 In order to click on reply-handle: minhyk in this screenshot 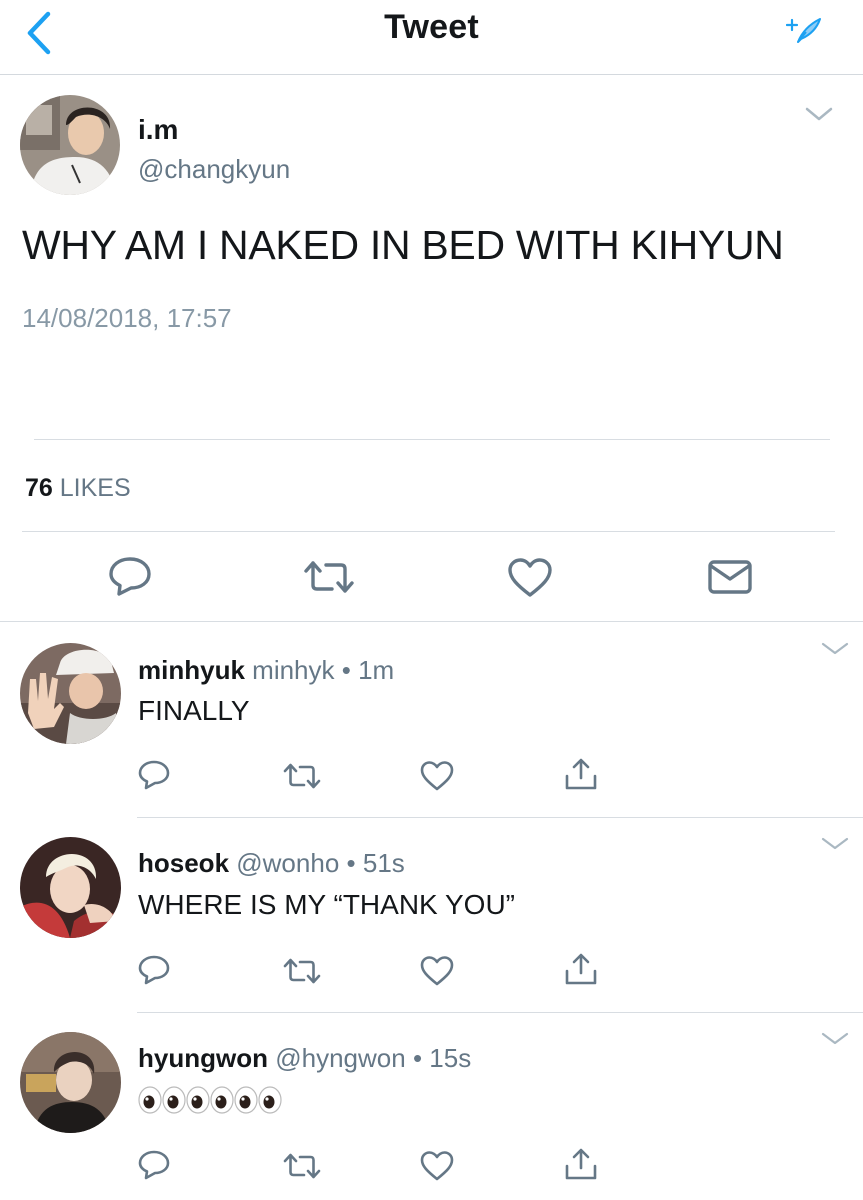, I will do `click(293, 670)`.